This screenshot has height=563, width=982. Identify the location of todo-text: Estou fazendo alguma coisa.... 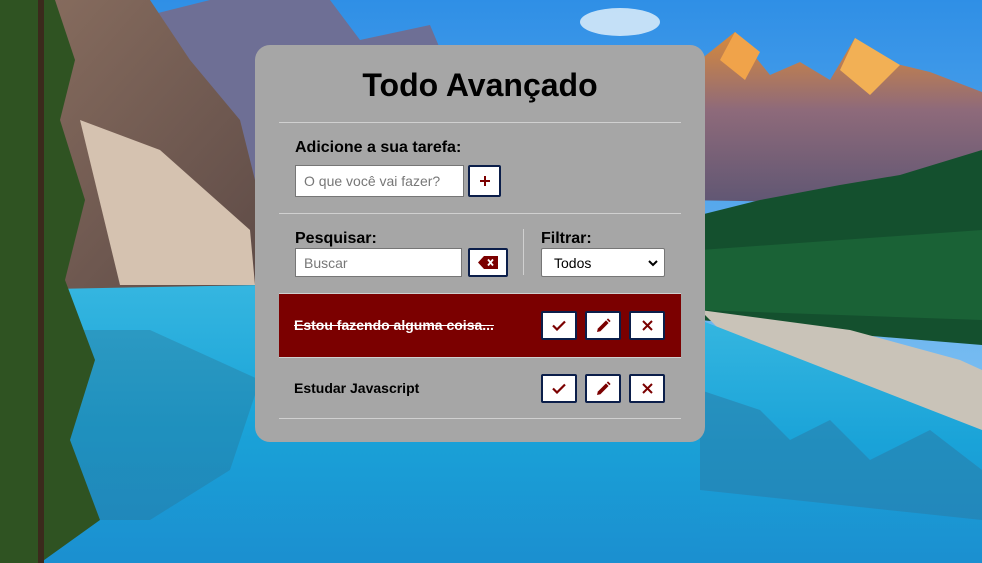
(394, 325).